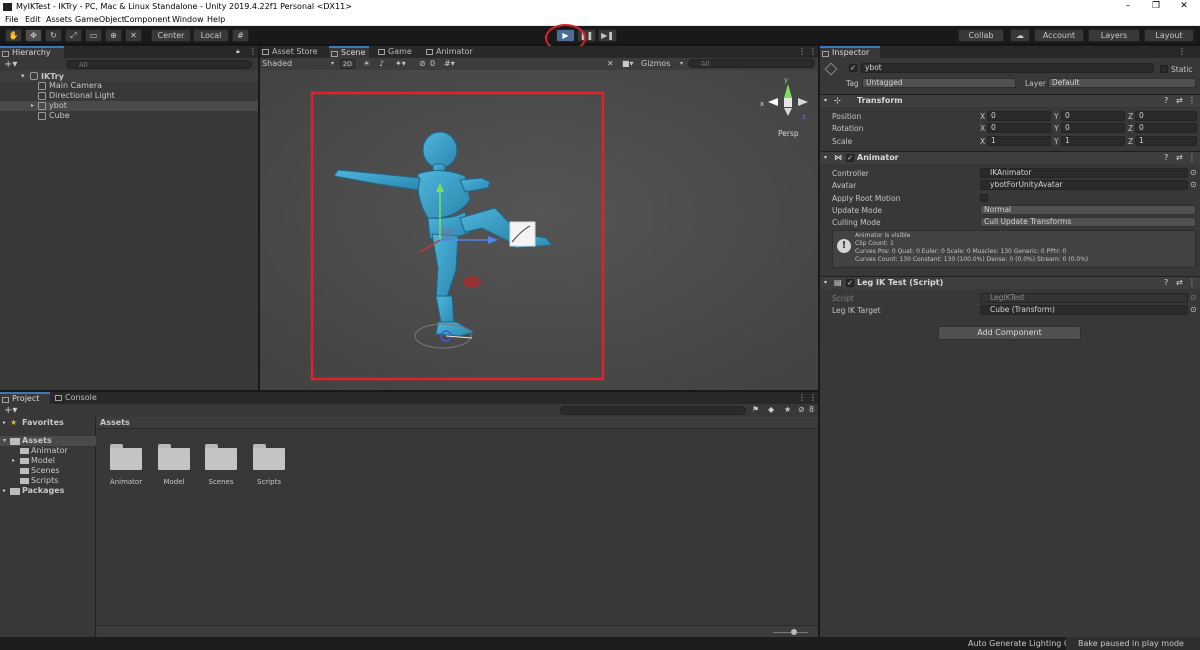 This screenshot has height=650, width=1200. What do you see at coordinates (850, 158) in the screenshot?
I see `animator-enabled-checkbox: ✓` at bounding box center [850, 158].